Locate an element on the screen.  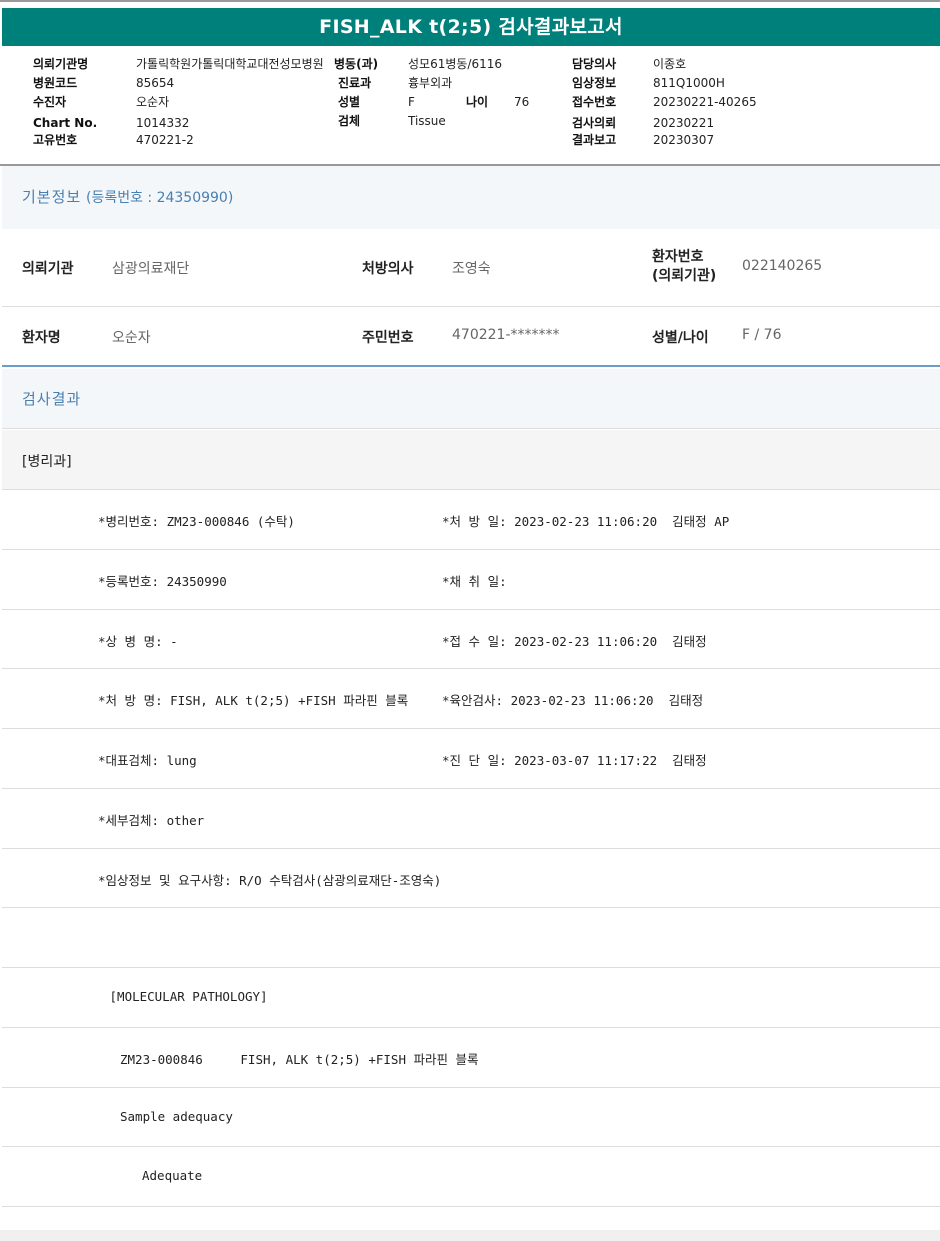
result-row: *상 병 명: - *접 수 일: 2023-02-23 11:06:20 김태정 is located at coordinates (471, 639).